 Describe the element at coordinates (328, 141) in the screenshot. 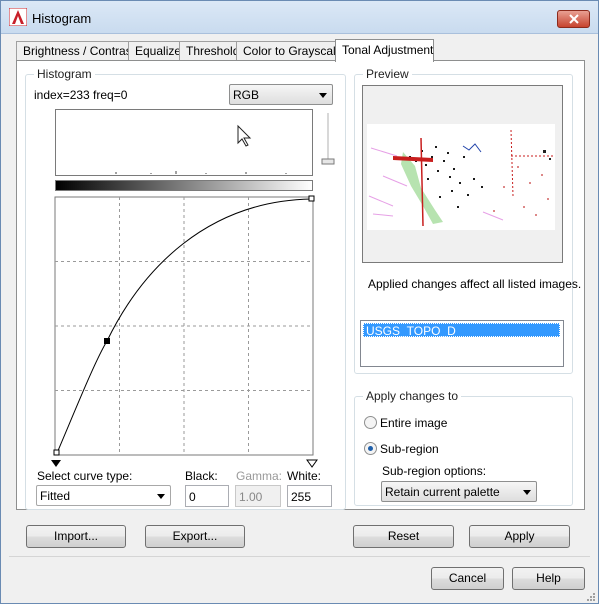

I see `histogram-scale-slider` at that location.